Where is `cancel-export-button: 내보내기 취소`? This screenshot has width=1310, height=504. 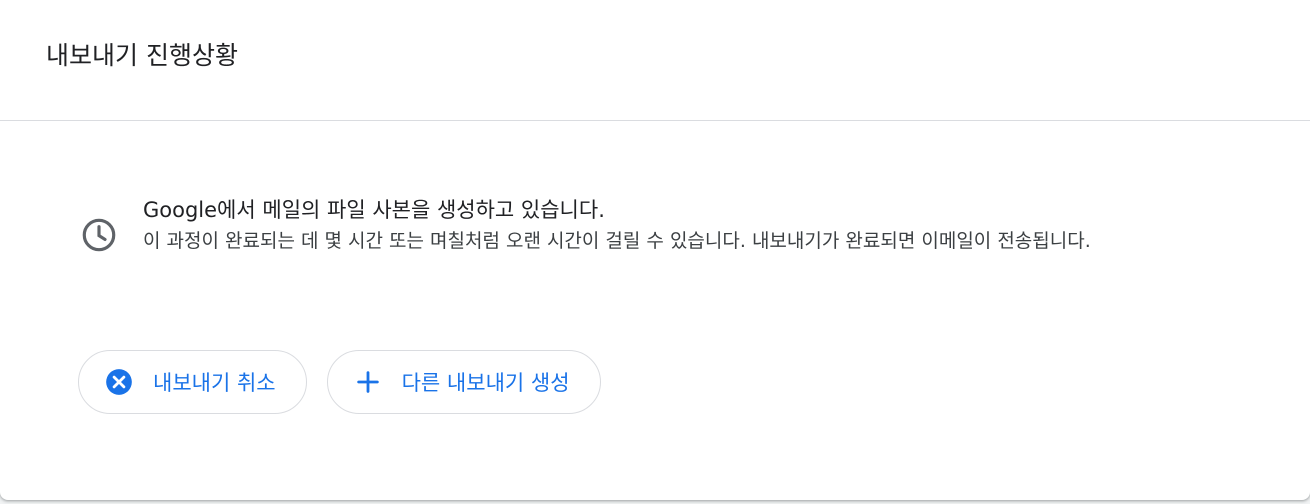 cancel-export-button: 내보내기 취소 is located at coordinates (192, 382).